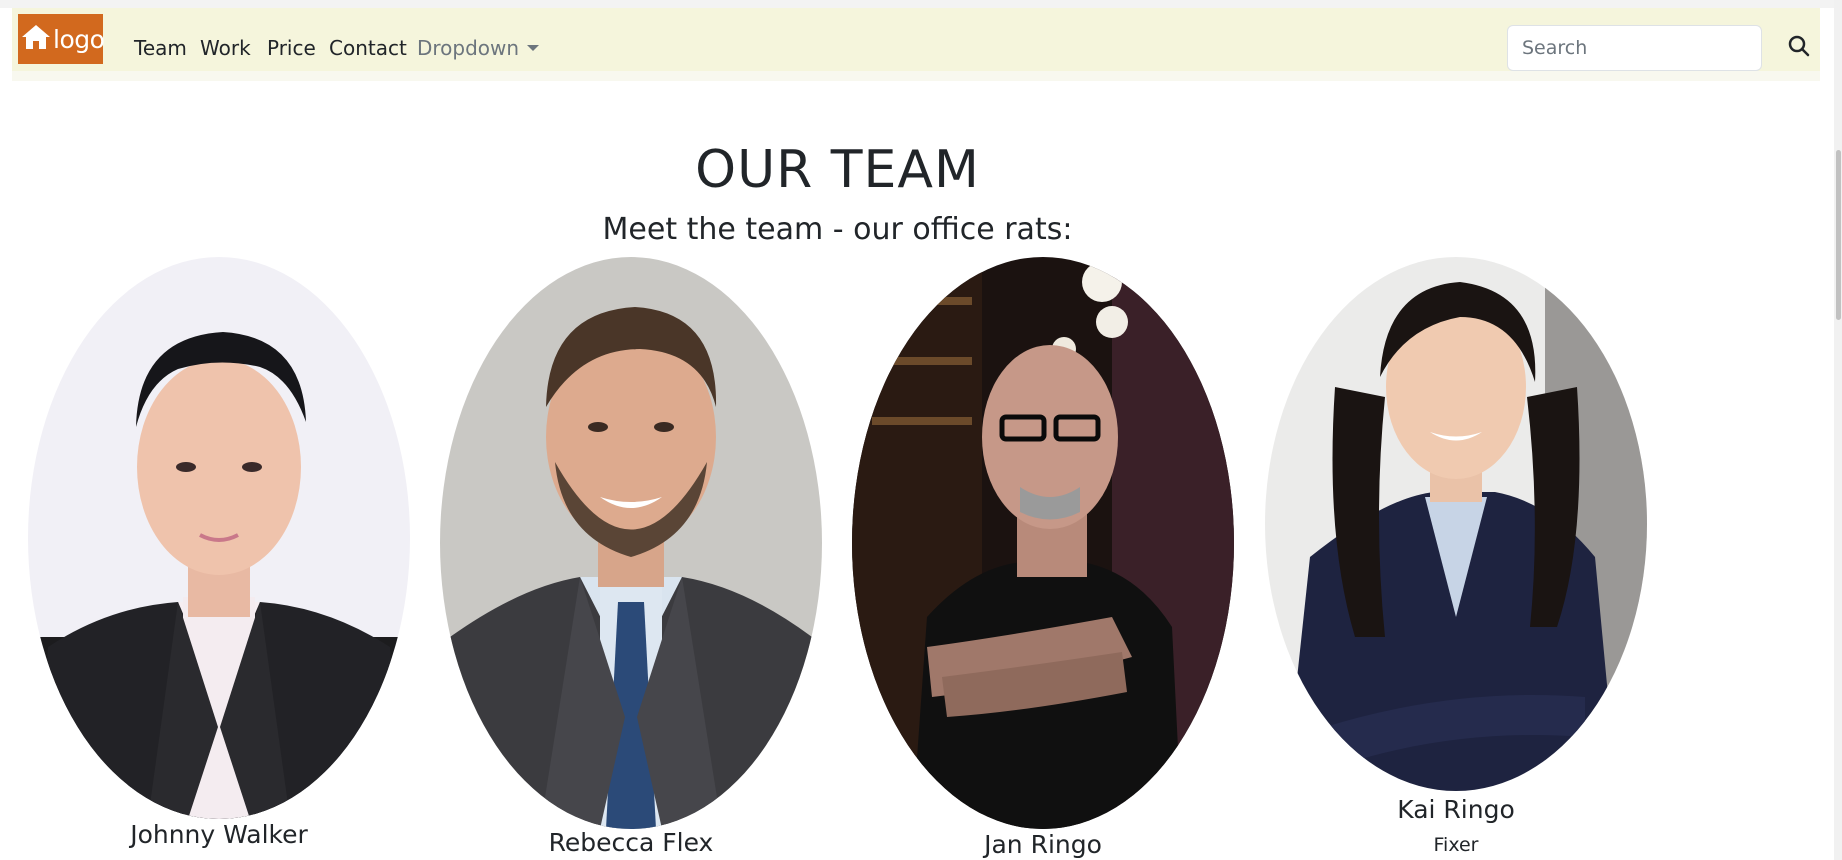 The width and height of the screenshot is (1842, 860). What do you see at coordinates (225, 48) in the screenshot?
I see `nav-link-work: Work` at bounding box center [225, 48].